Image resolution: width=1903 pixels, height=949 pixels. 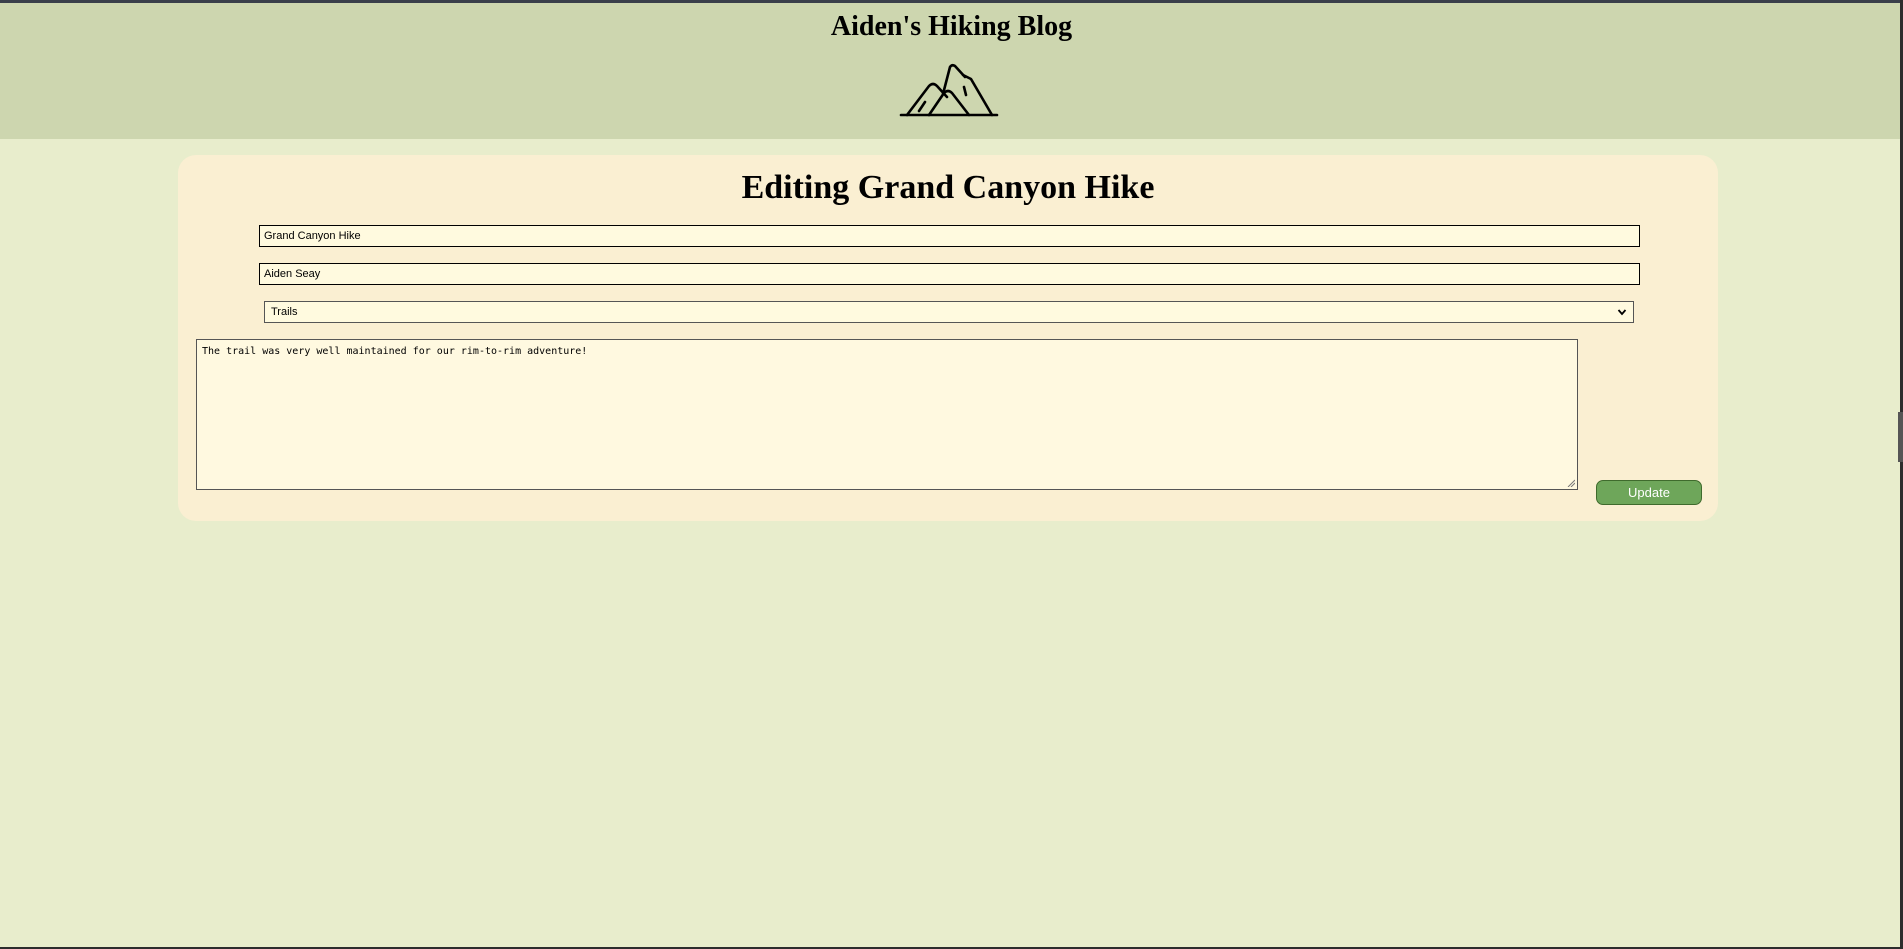 What do you see at coordinates (1649, 492) in the screenshot?
I see `update-button: Update` at bounding box center [1649, 492].